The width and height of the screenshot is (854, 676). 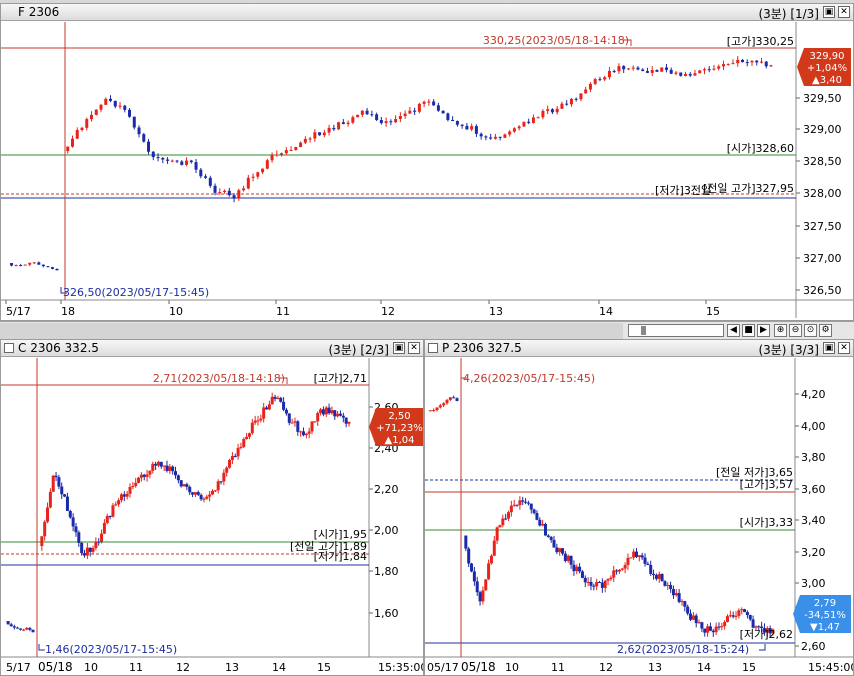 I want to click on x-tick-label: 14, so click(x=606, y=311).